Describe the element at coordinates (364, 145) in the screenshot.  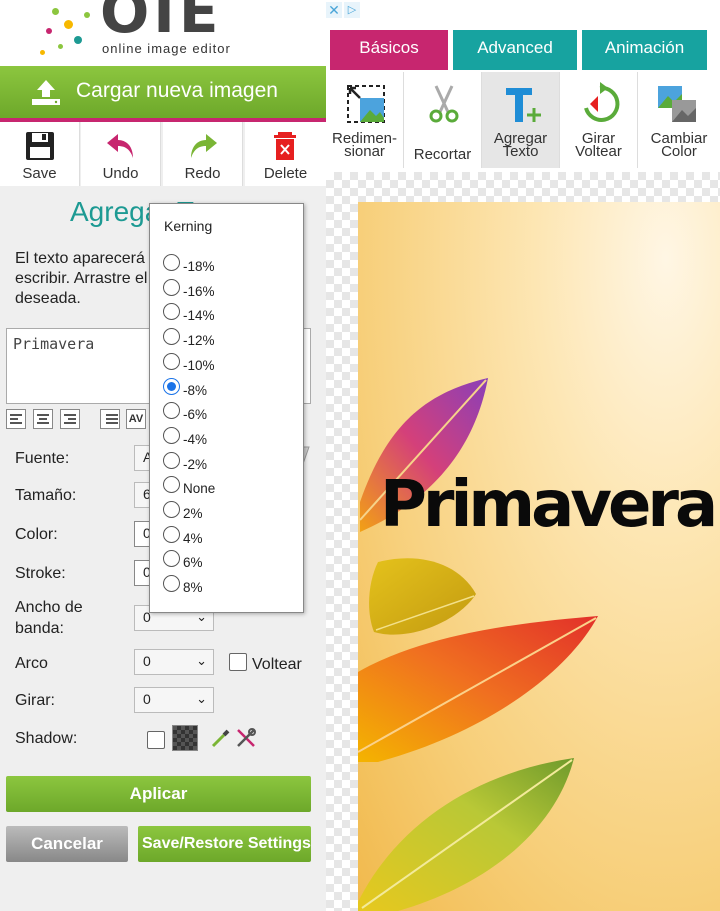
I see `resize-label: Redimen-sionar` at that location.